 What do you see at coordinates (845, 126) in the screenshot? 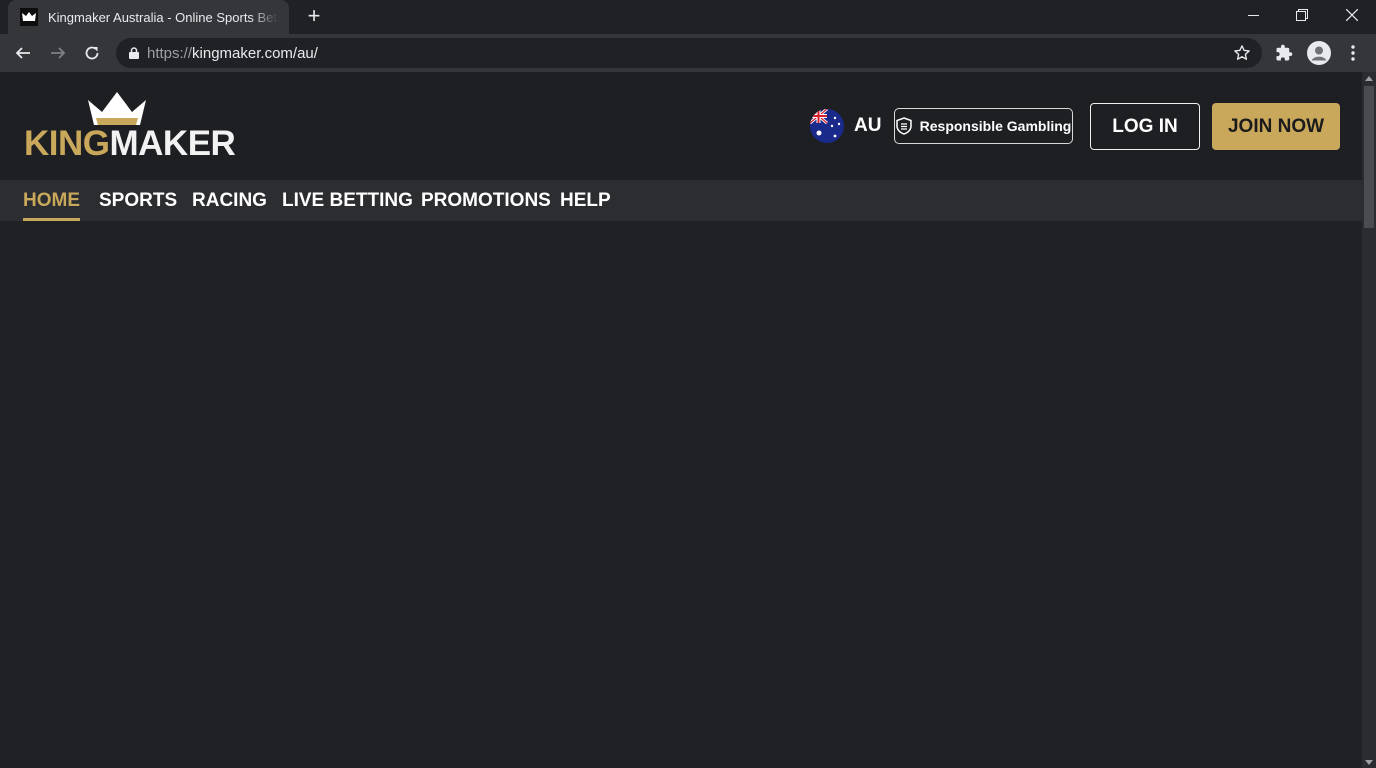
I see `region-selector: AU` at bounding box center [845, 126].